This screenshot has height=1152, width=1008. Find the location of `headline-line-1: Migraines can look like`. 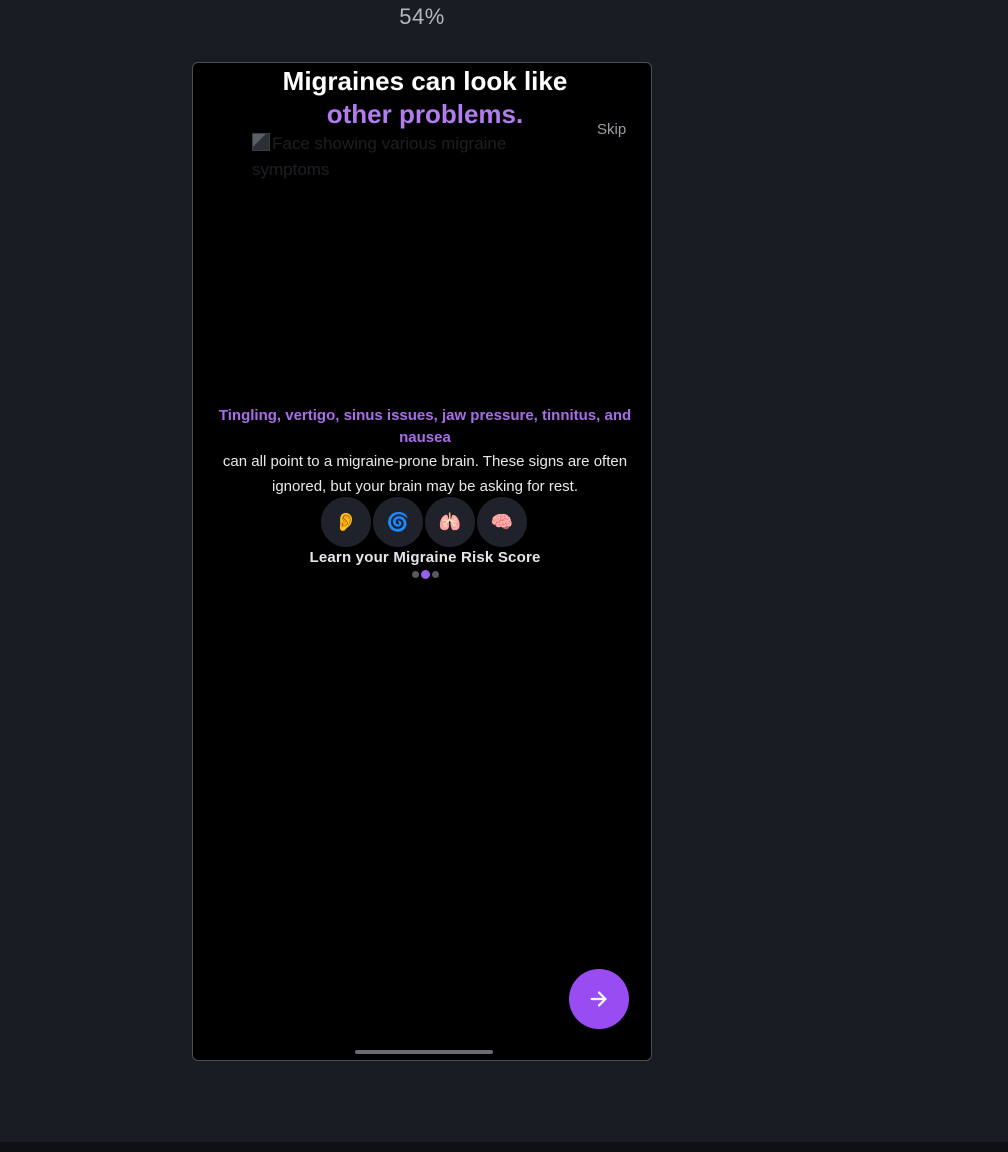

headline-line-1: Migraines can look like is located at coordinates (425, 81).